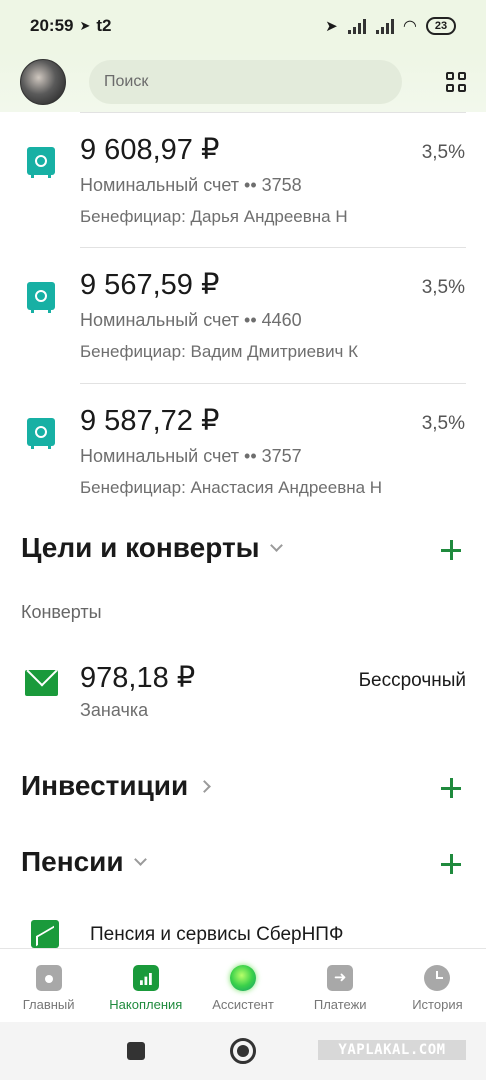 The image size is (486, 1080). I want to click on telegram-icon: ➤, so click(85, 25).